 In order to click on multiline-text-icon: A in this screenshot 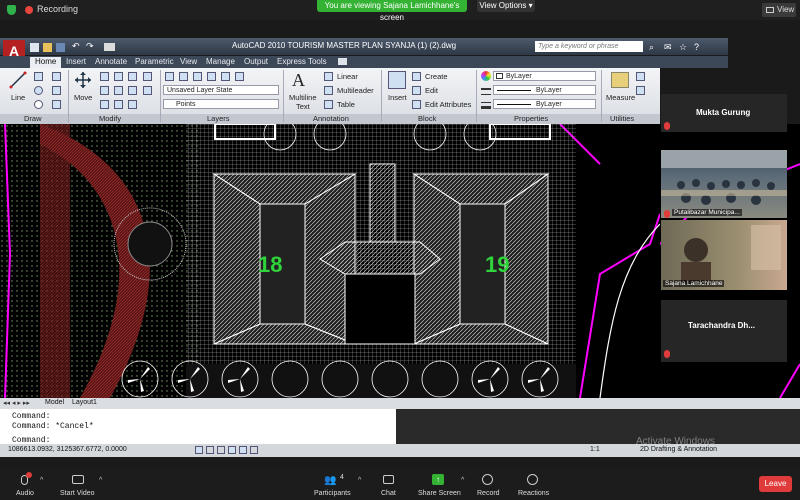, I will do `click(302, 80)`.